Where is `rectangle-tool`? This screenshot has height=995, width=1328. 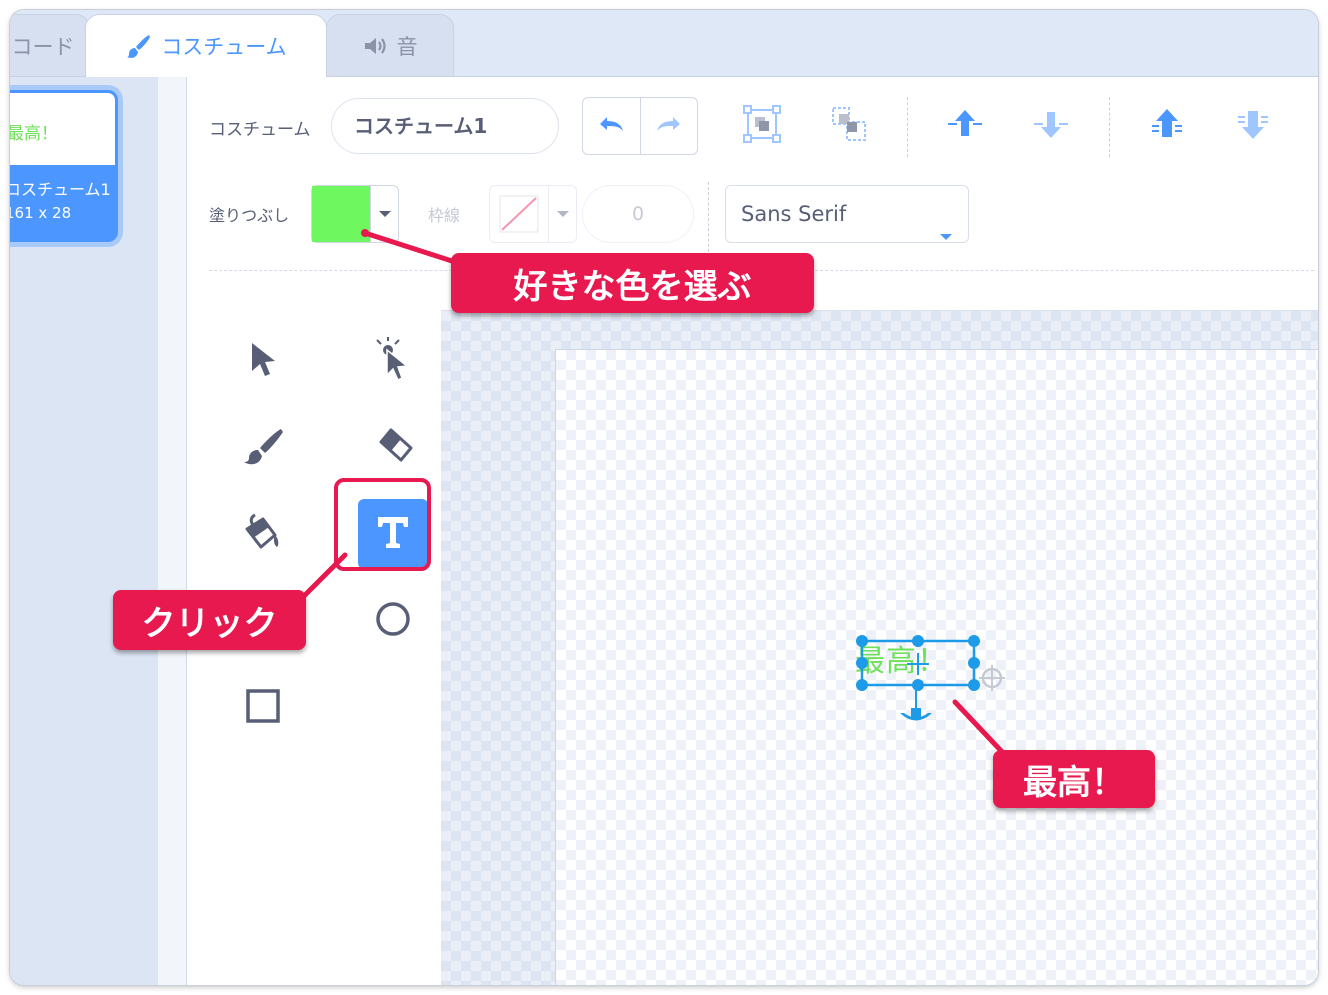 rectangle-tool is located at coordinates (263, 708).